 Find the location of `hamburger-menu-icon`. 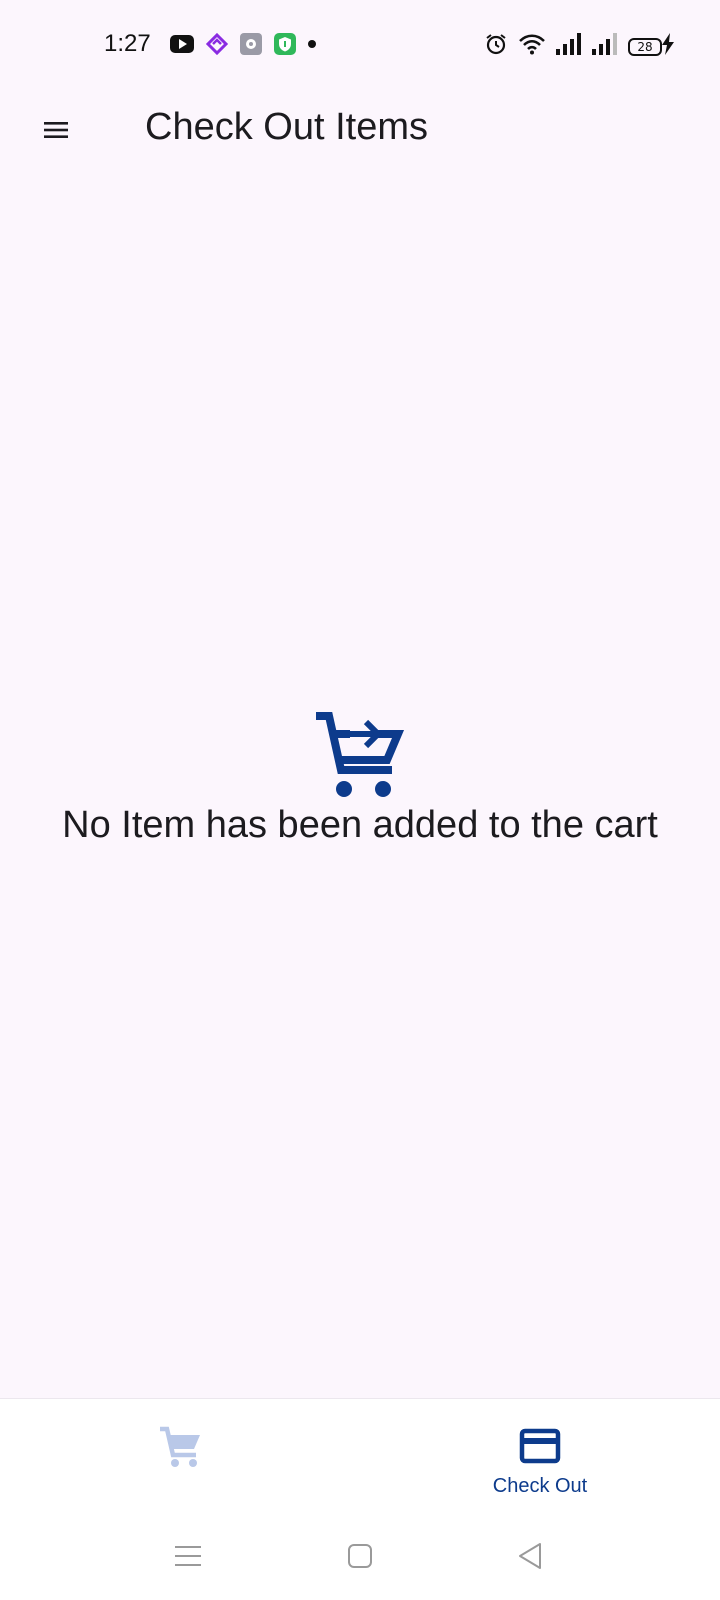

hamburger-menu-icon is located at coordinates (56, 130).